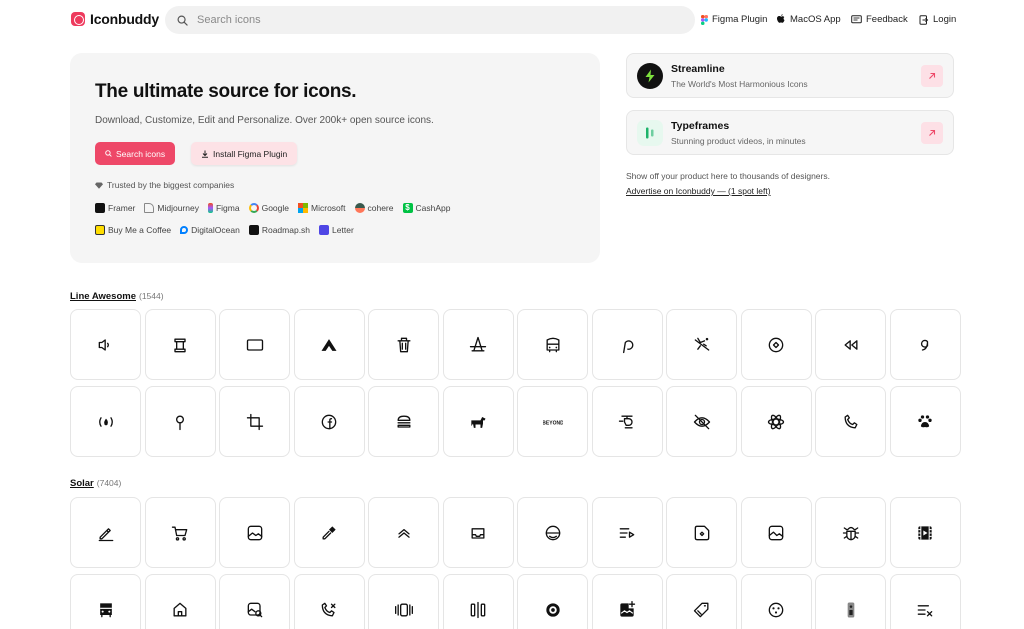 This screenshot has width=1024, height=629. What do you see at coordinates (924, 19) in the screenshot?
I see `login-icon` at bounding box center [924, 19].